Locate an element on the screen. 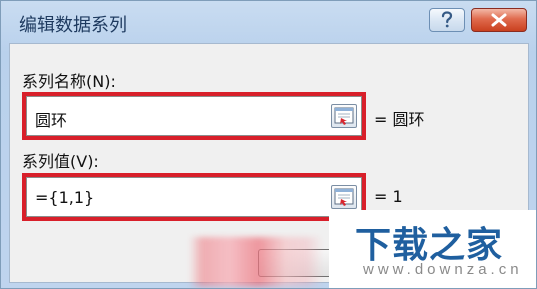 Image resolution: width=537 pixels, height=289 pixels. series-values-input: ={1,1} is located at coordinates (194, 197).